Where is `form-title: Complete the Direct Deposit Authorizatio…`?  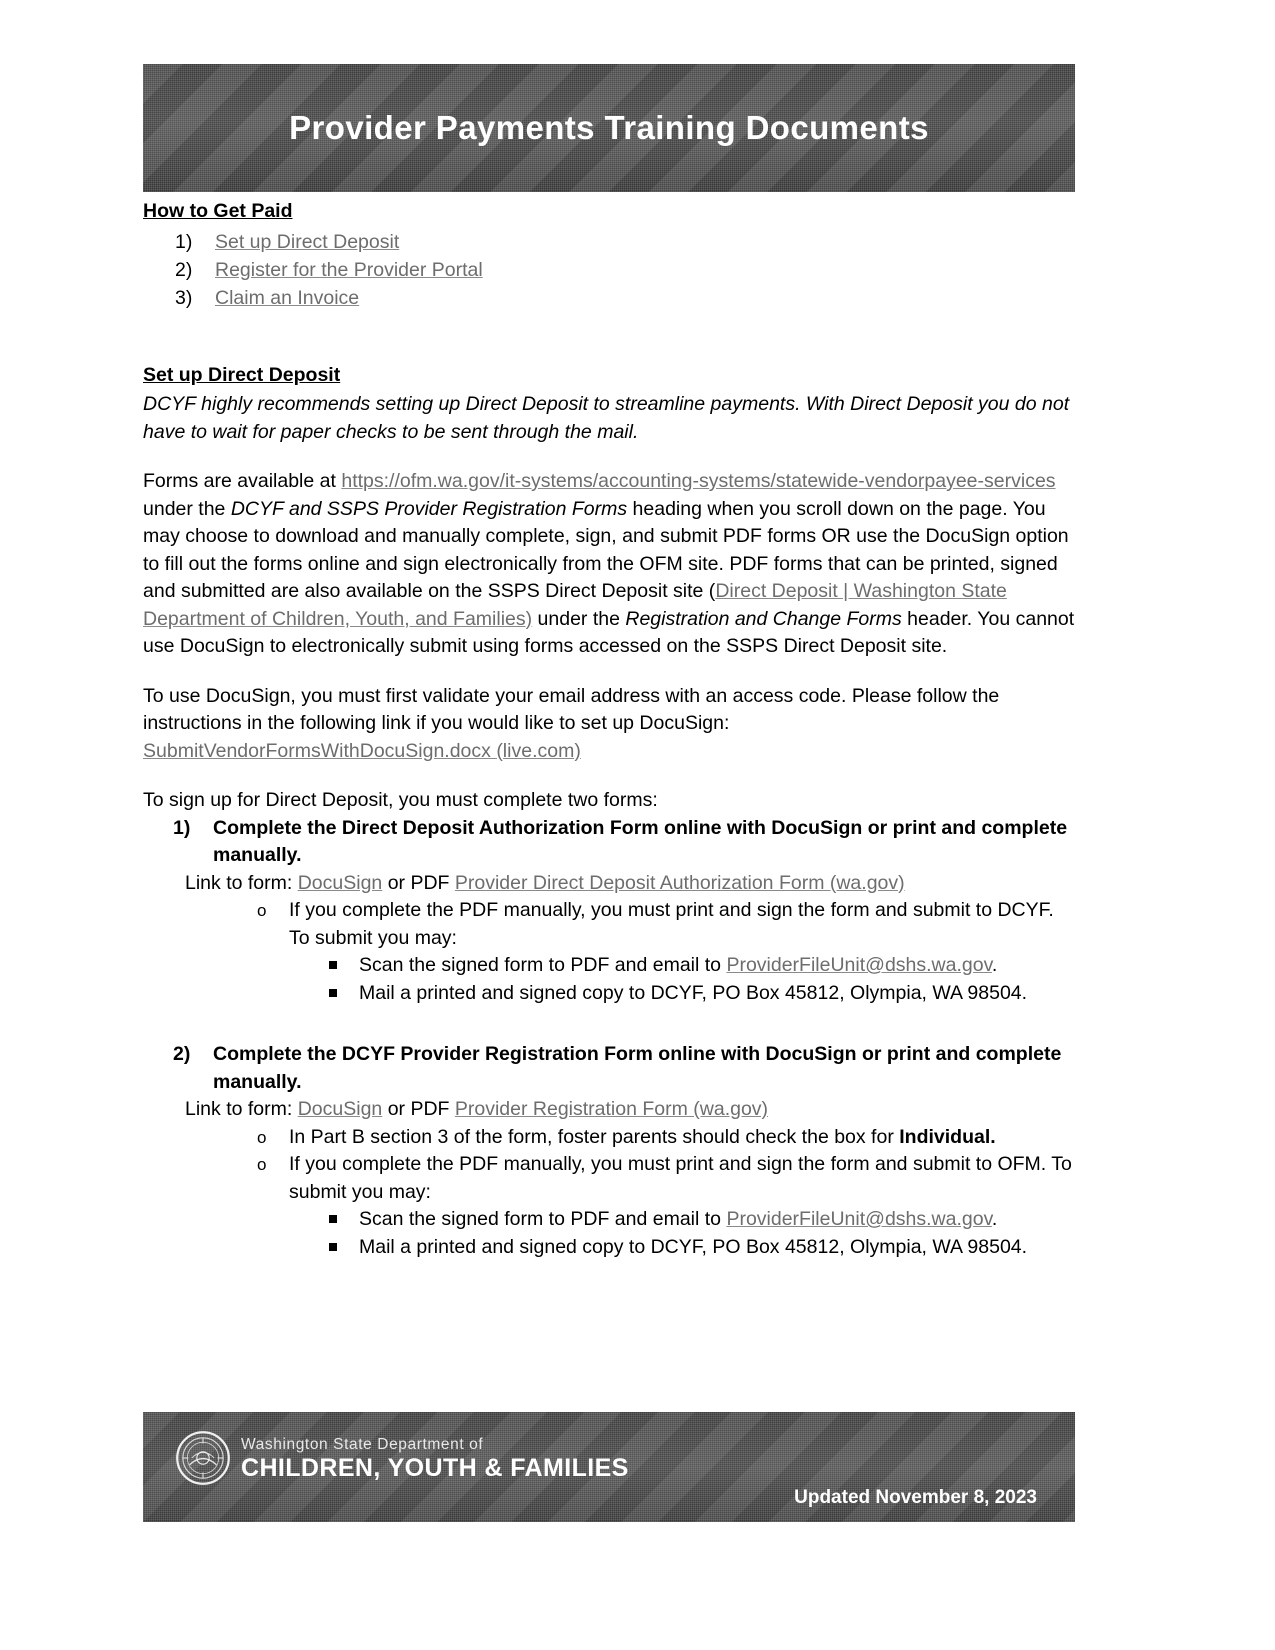 form-title: Complete the Direct Deposit Authorizatio… is located at coordinates (640, 841).